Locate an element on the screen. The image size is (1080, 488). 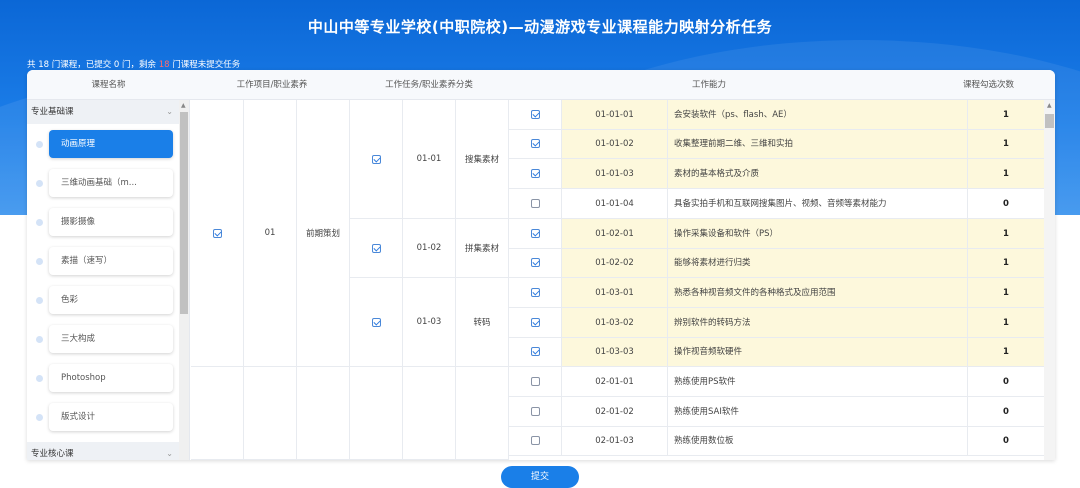
sidebar-course-item: 色彩 is located at coordinates (105, 301).